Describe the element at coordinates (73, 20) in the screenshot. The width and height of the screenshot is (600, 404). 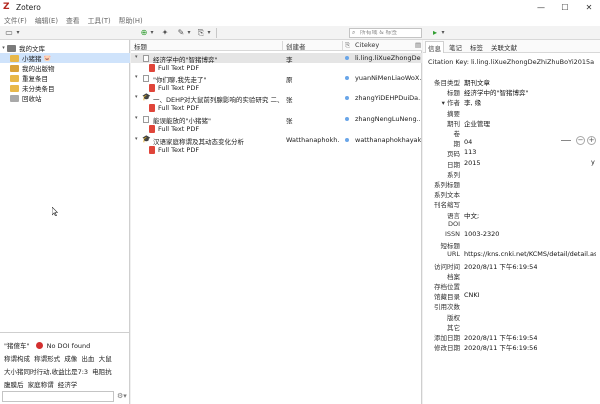
I see `menu-view: 查看` at that location.